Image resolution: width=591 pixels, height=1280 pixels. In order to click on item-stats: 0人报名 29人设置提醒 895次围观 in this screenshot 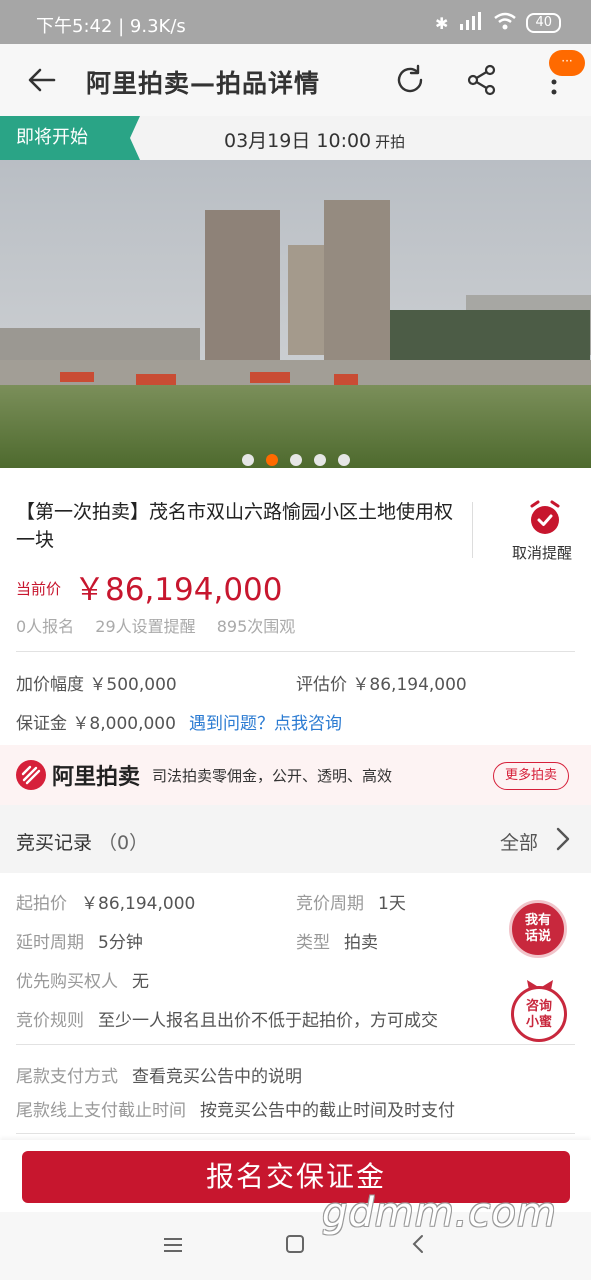, I will do `click(161, 625)`.